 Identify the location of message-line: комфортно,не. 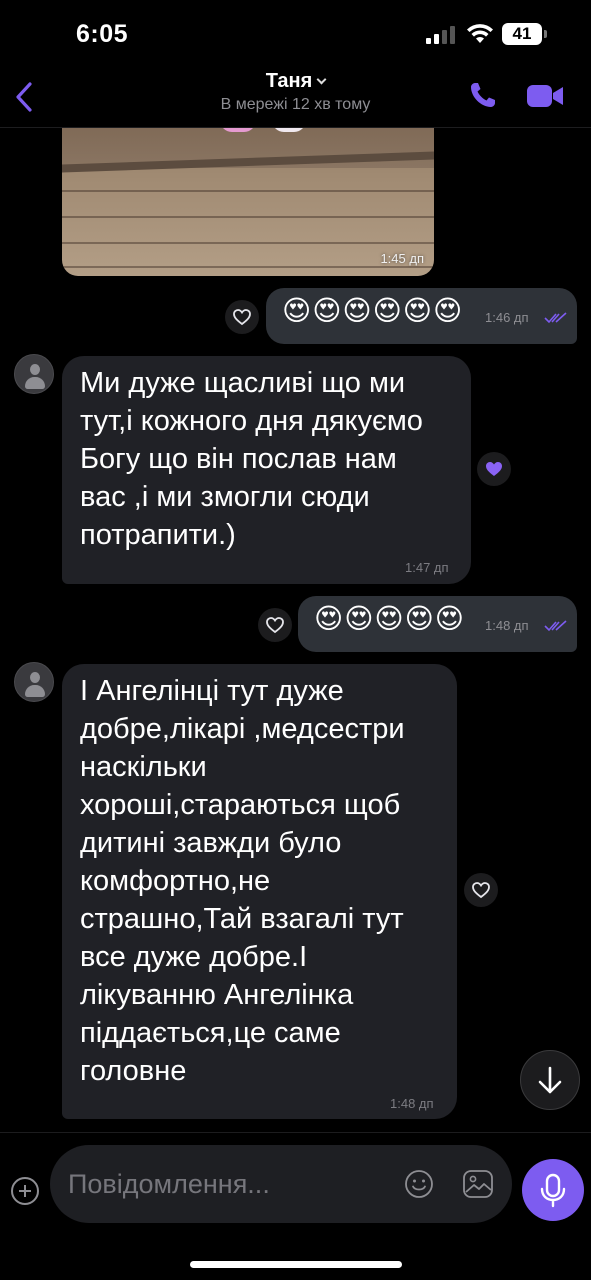
(175, 881).